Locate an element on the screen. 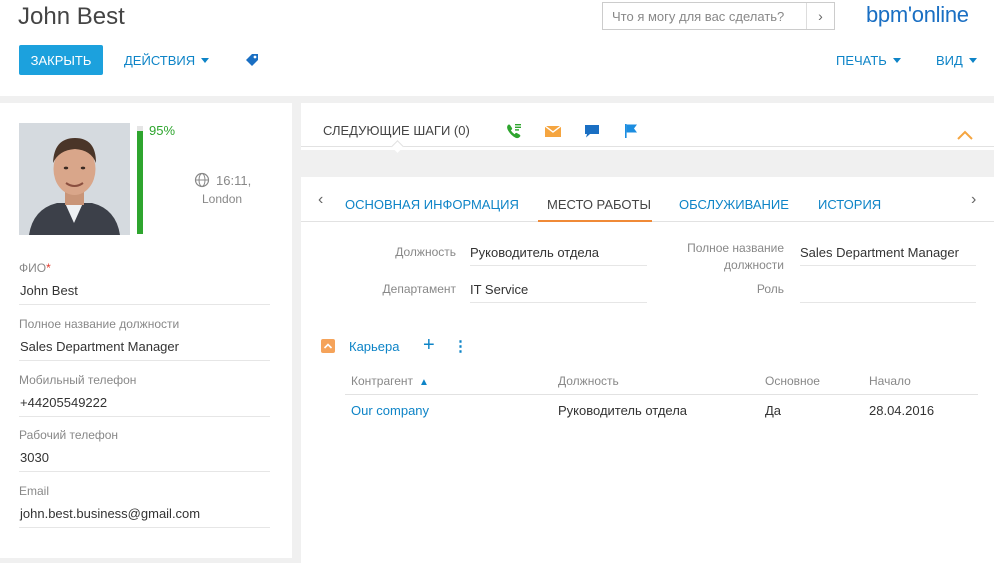 The height and width of the screenshot is (563, 994). career-collapse-toggle is located at coordinates (328, 346).